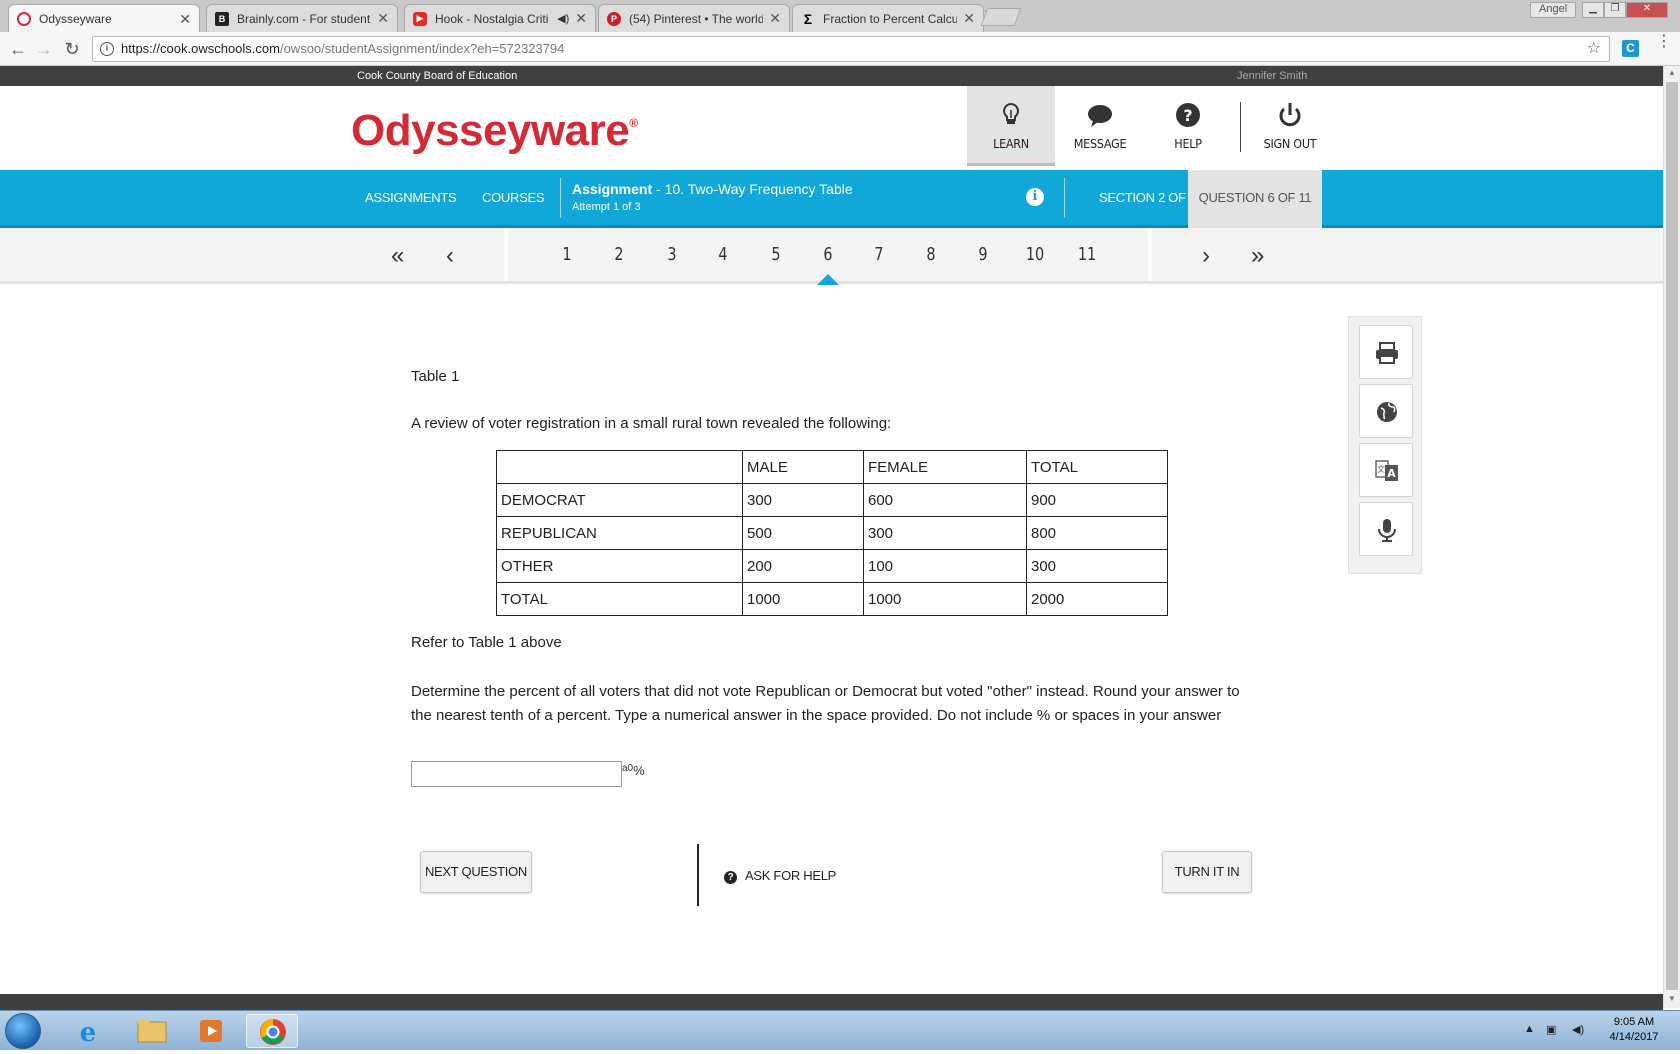 The width and height of the screenshot is (1680, 1054). What do you see at coordinates (212, 1031) in the screenshot?
I see `media-player-icon` at bounding box center [212, 1031].